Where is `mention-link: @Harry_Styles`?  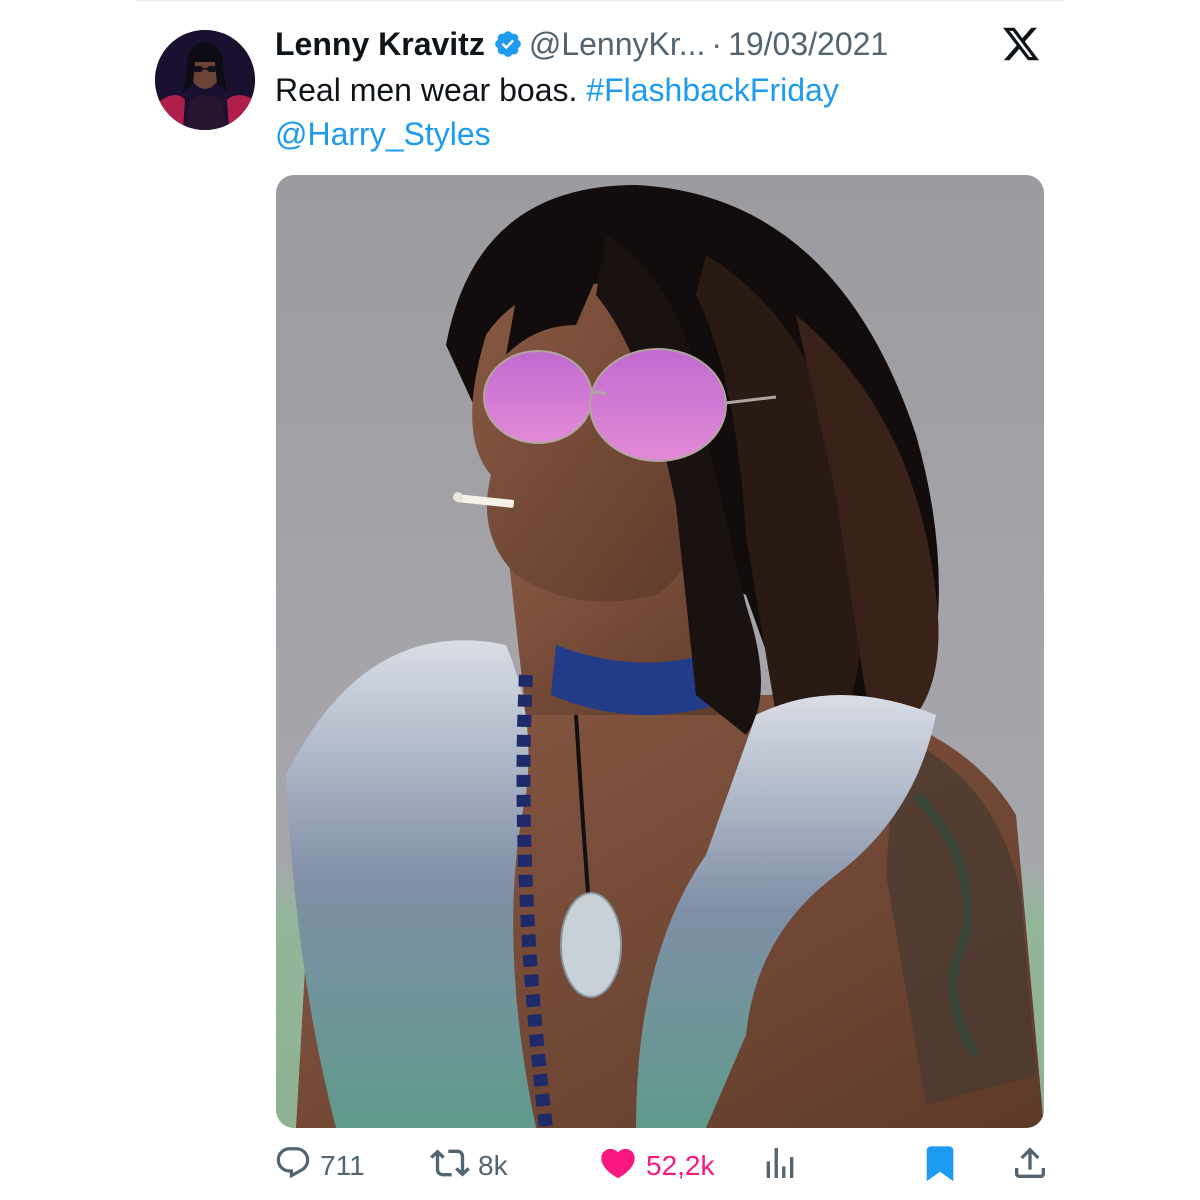
mention-link: @Harry_Styles is located at coordinates (383, 134).